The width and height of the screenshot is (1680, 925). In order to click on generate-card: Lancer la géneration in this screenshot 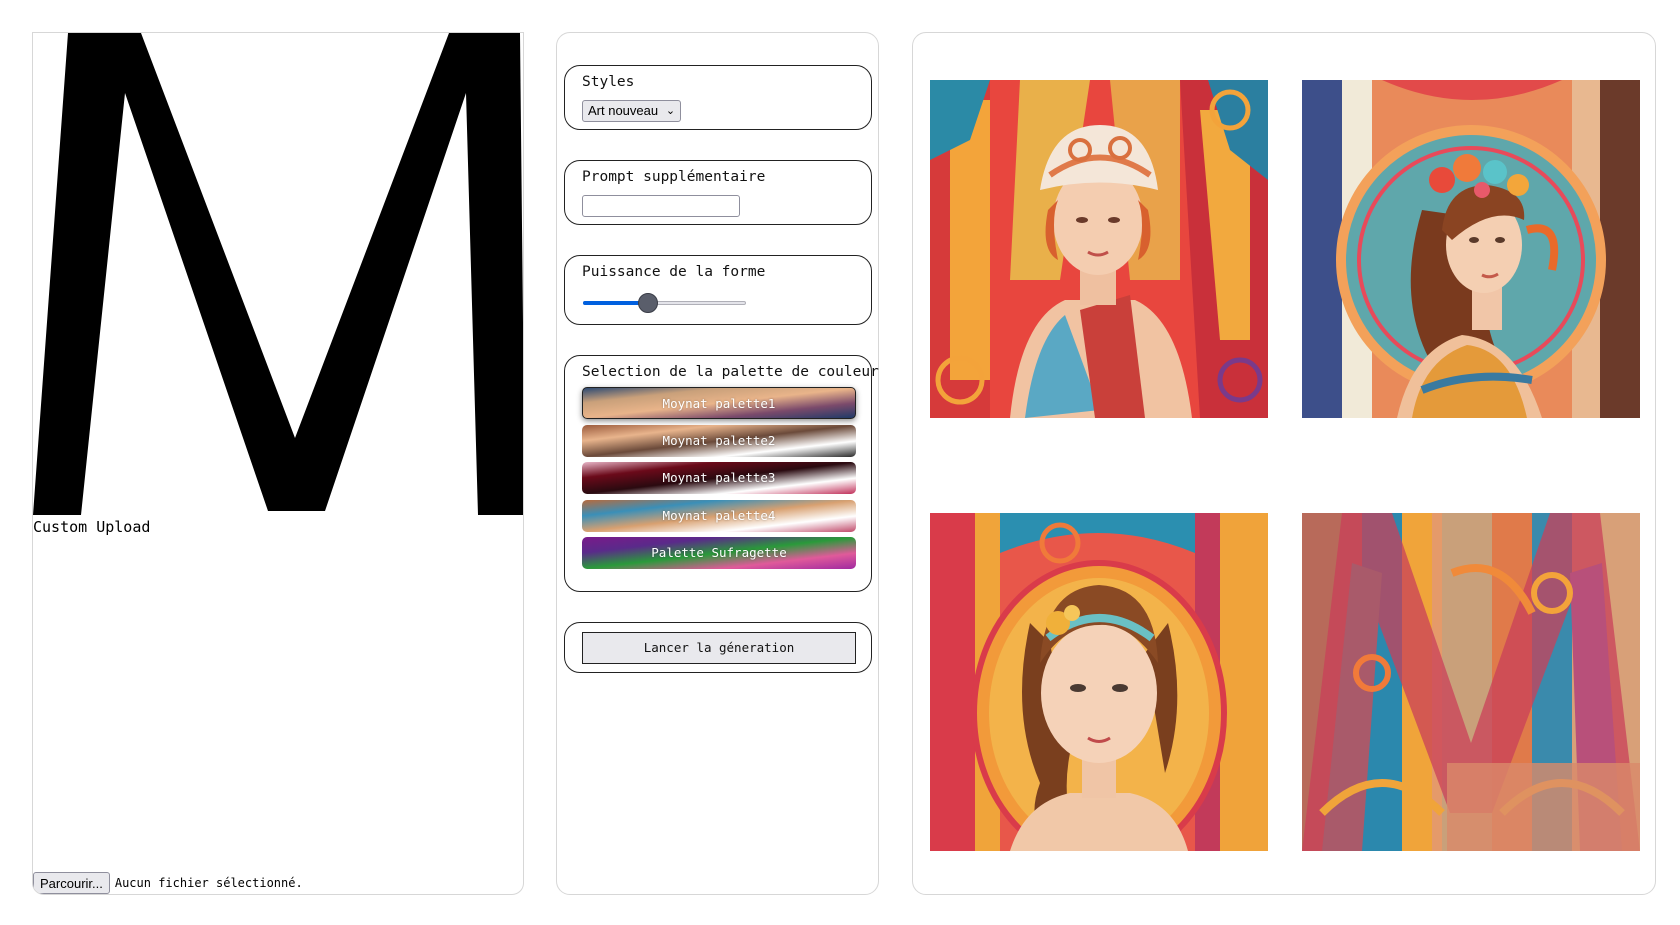, I will do `click(718, 647)`.